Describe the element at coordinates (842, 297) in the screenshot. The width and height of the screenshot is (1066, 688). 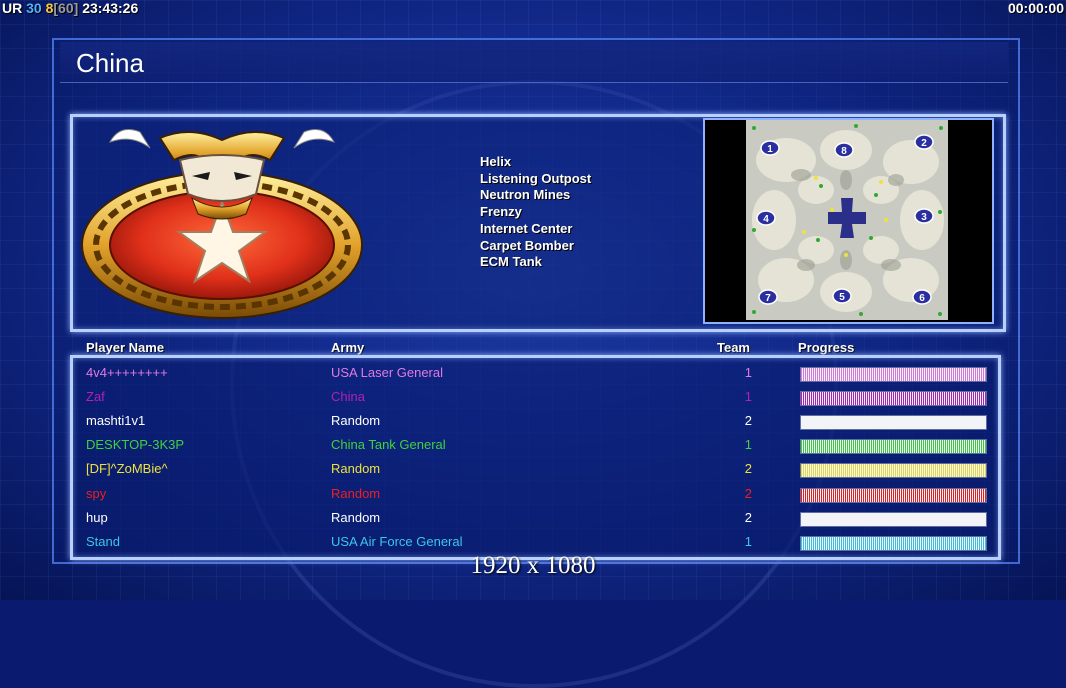
I see `start-label: 5` at that location.